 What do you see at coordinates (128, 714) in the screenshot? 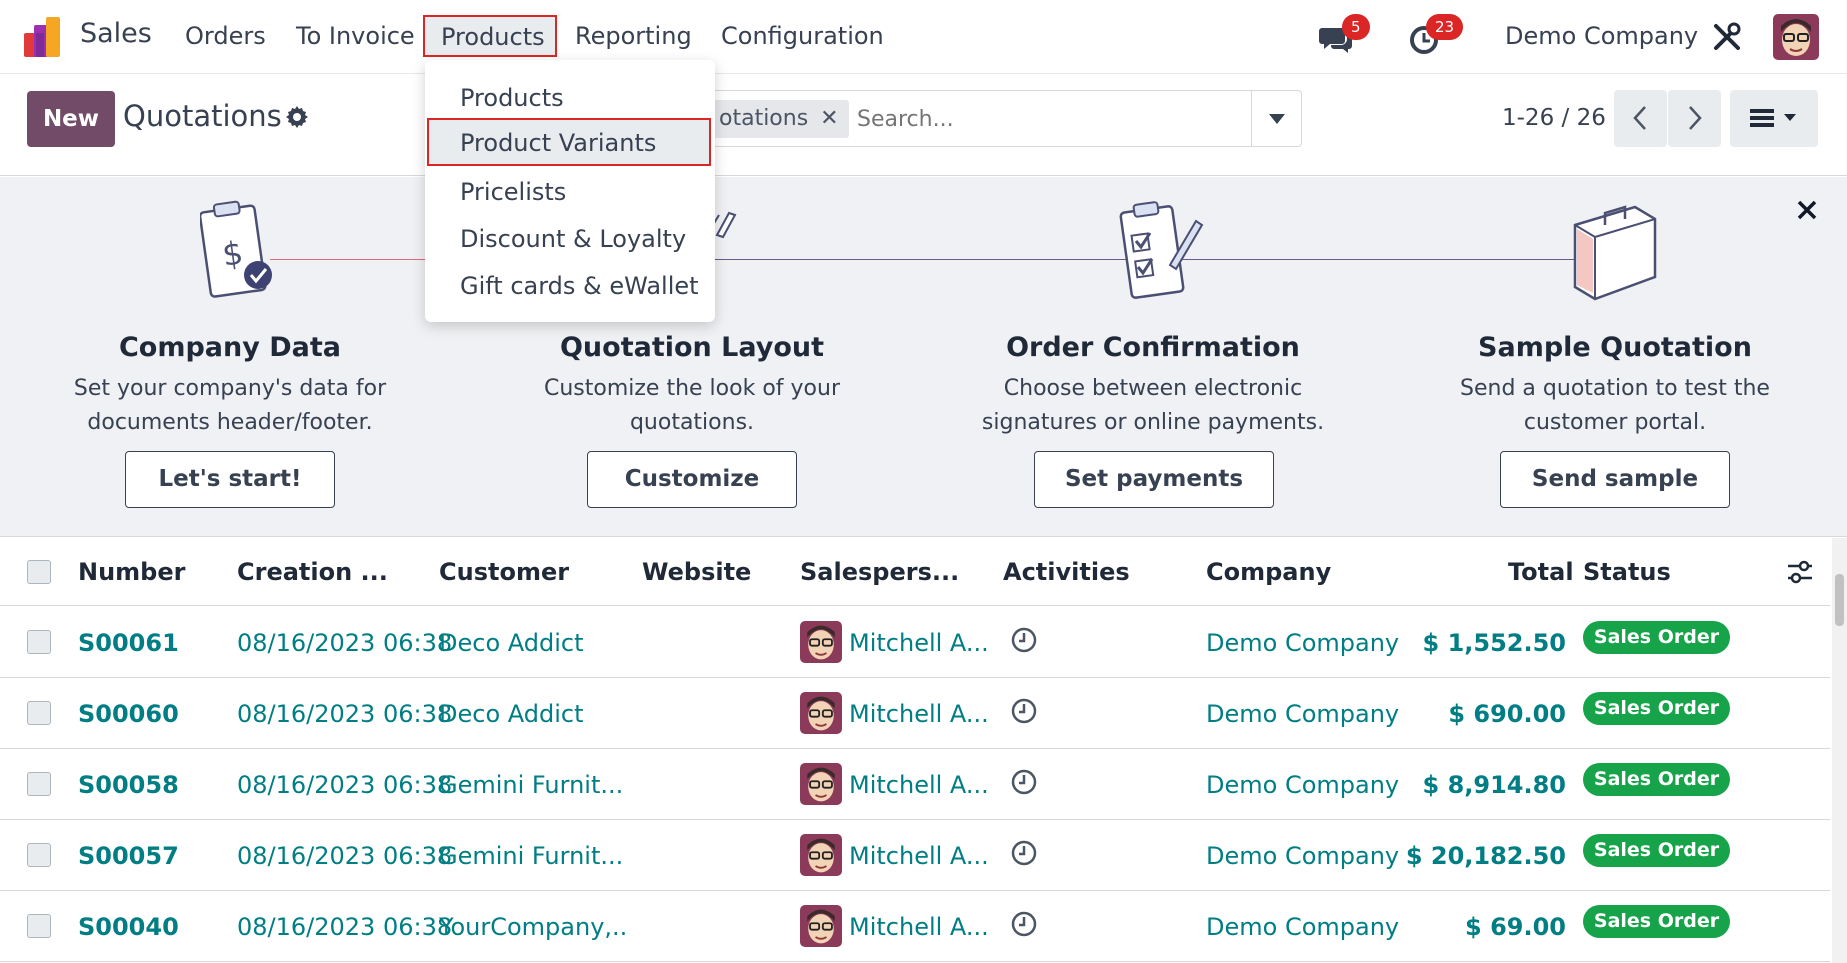
I see `cell-number: S00060` at bounding box center [128, 714].